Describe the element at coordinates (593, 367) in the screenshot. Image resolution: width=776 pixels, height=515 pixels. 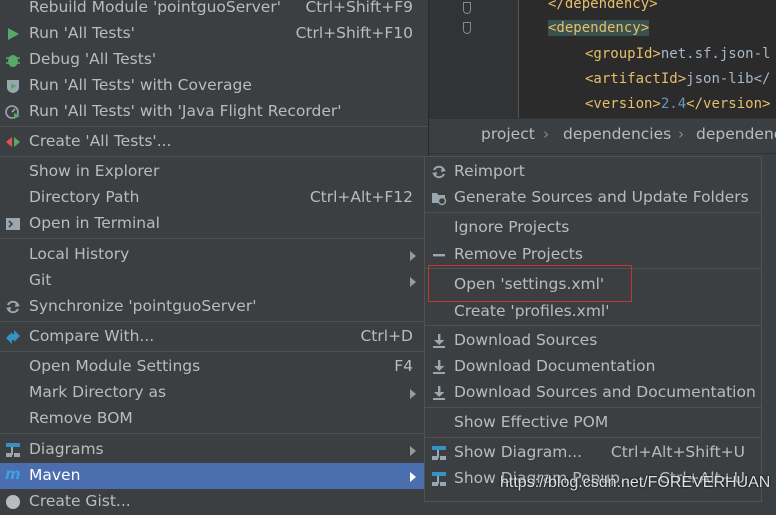
I see `submenu-item-download-documentation: Download Documentation` at that location.